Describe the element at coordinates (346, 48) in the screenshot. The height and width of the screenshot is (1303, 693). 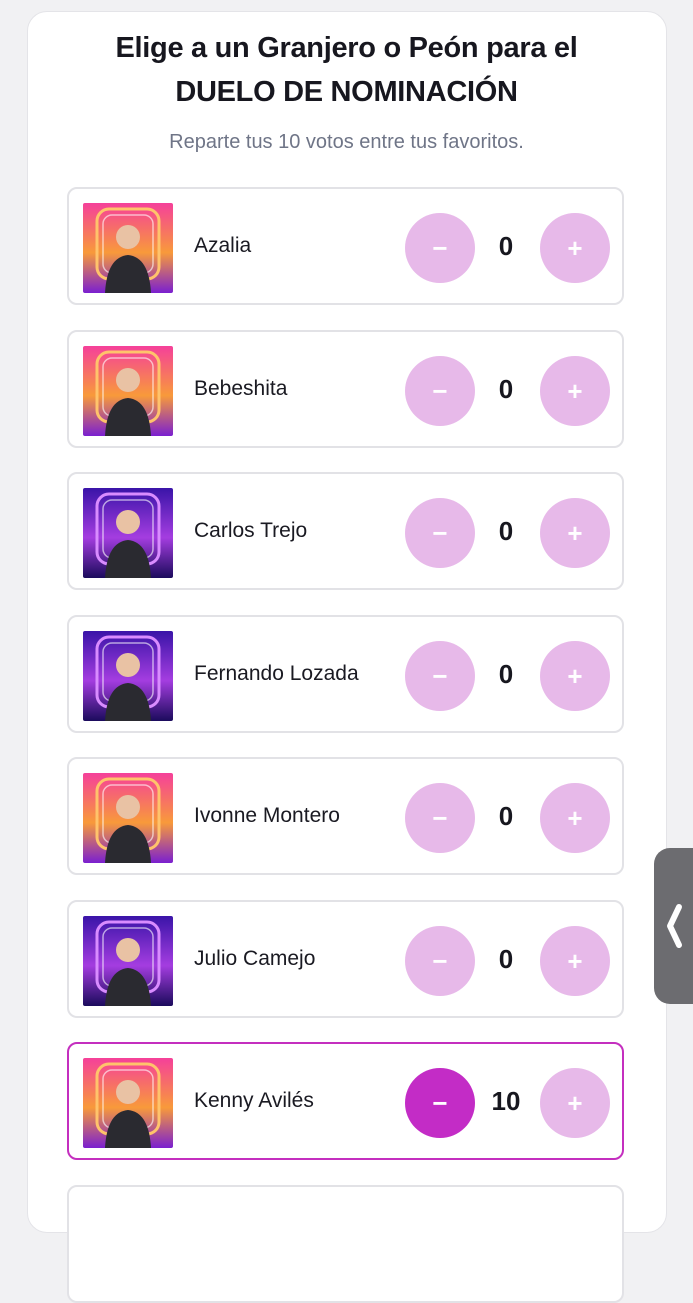
I see `title-line-1: Elige a un Granjero o Peón para el` at that location.